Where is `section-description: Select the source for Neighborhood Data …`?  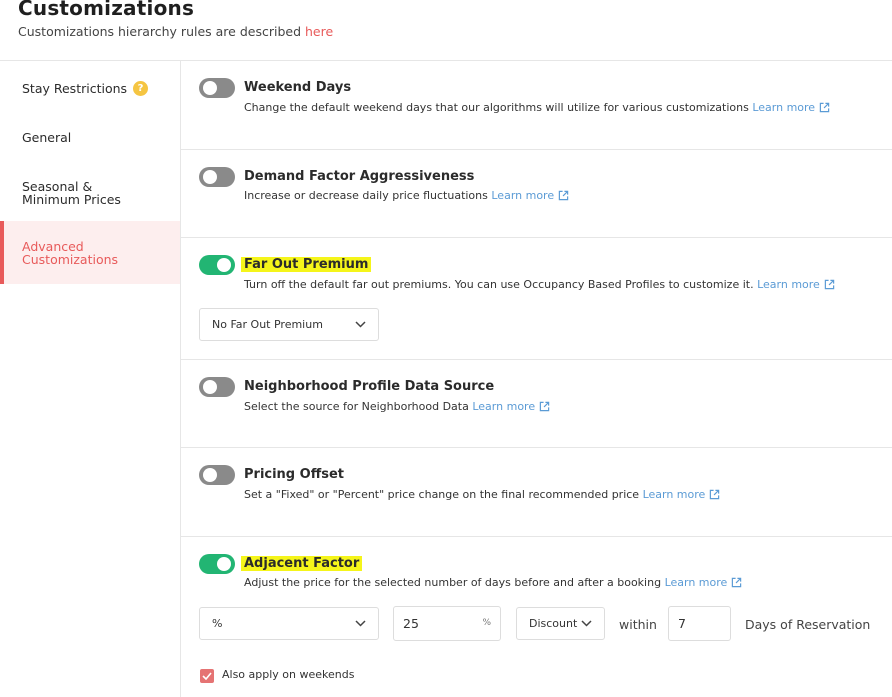
section-description: Select the source for Neighborhood Data … is located at coordinates (397, 406).